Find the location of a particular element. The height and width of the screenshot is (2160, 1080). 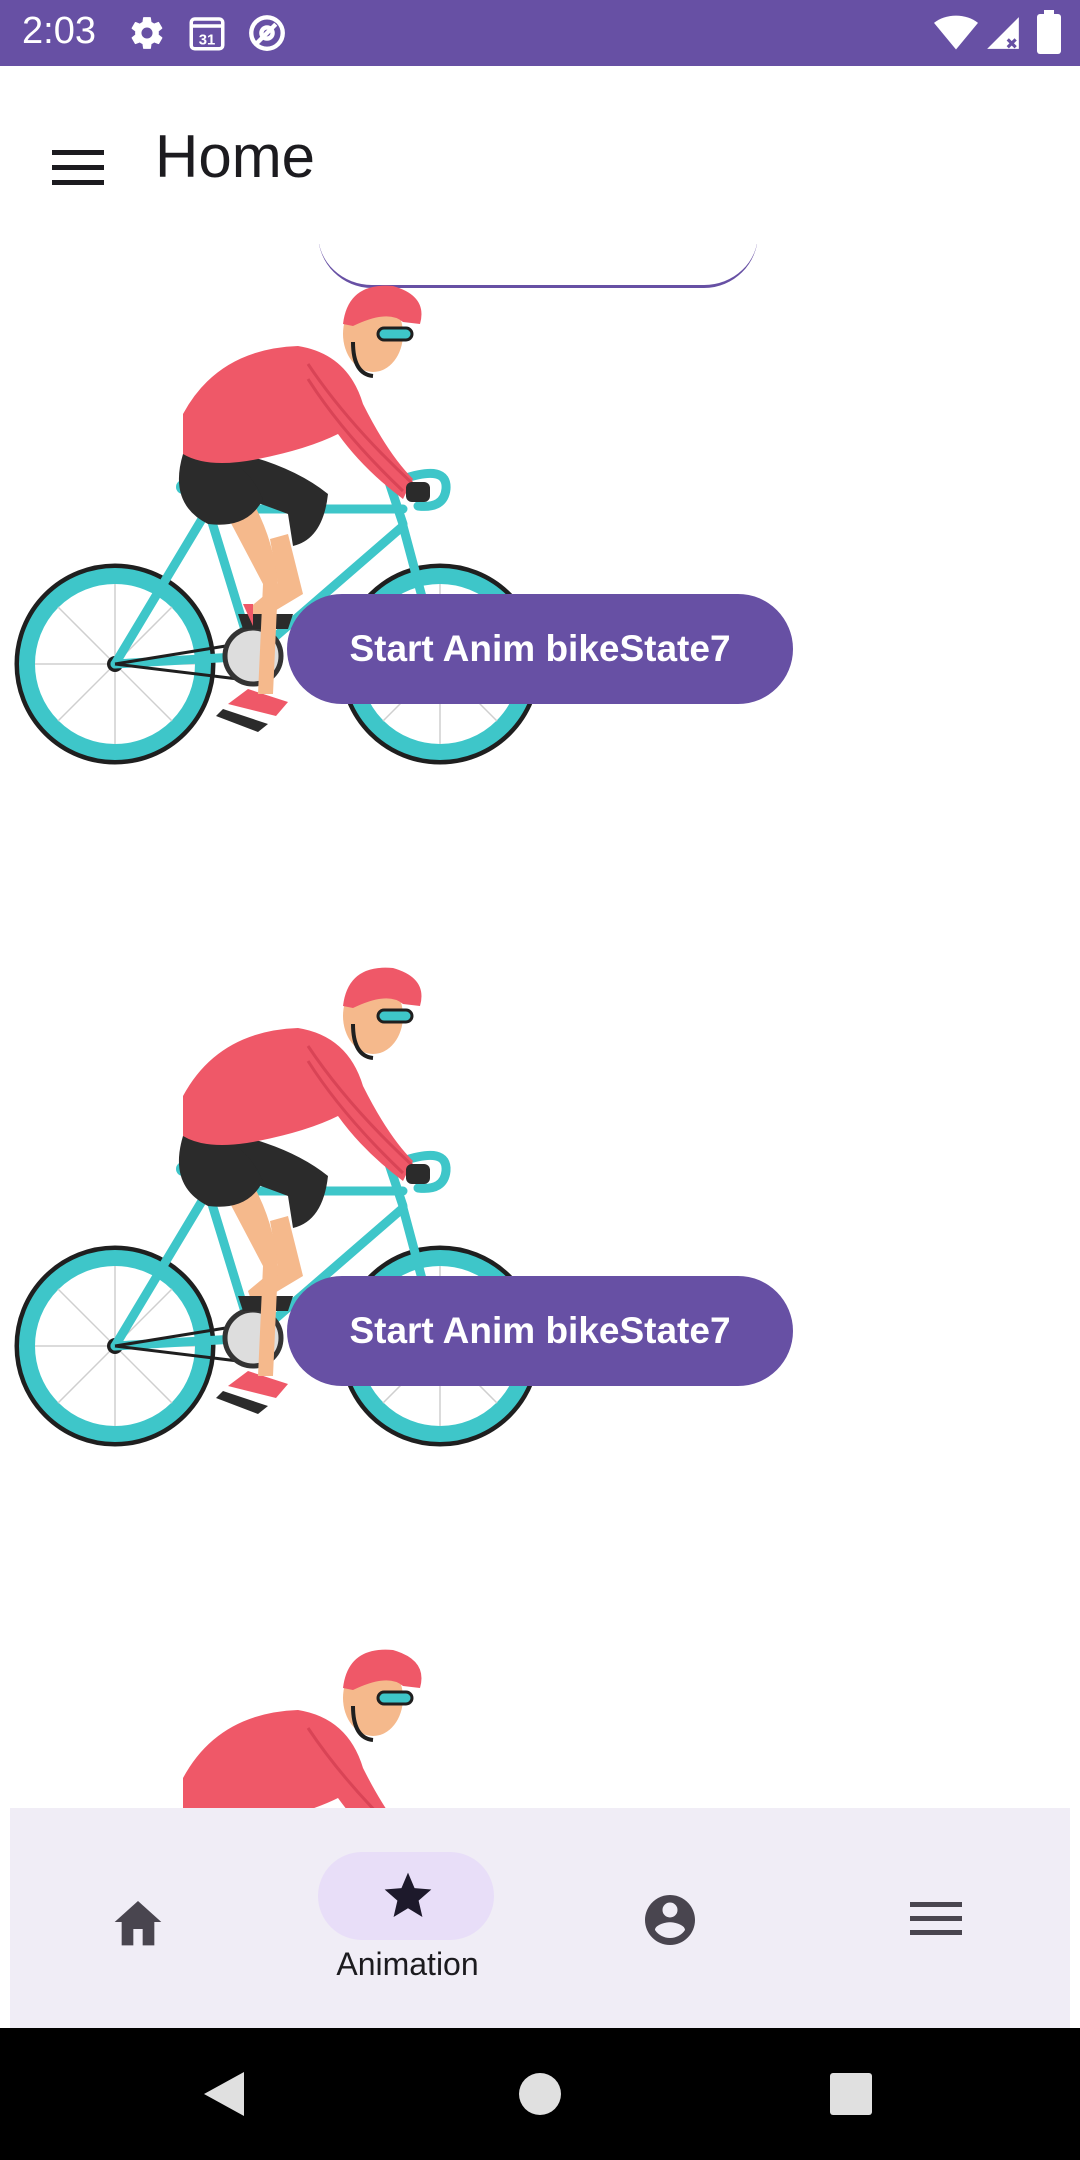

home-circle-icon is located at coordinates (540, 2096).